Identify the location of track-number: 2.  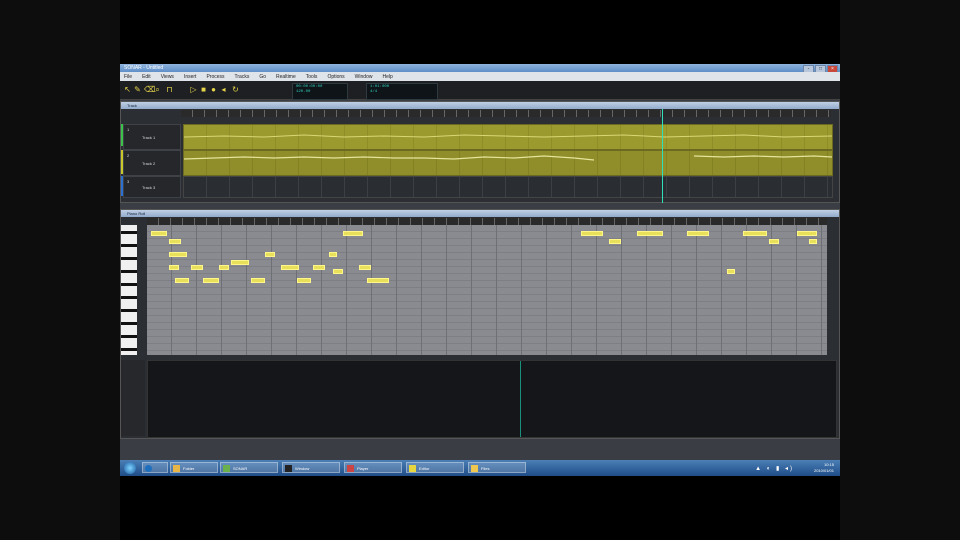
(128, 155).